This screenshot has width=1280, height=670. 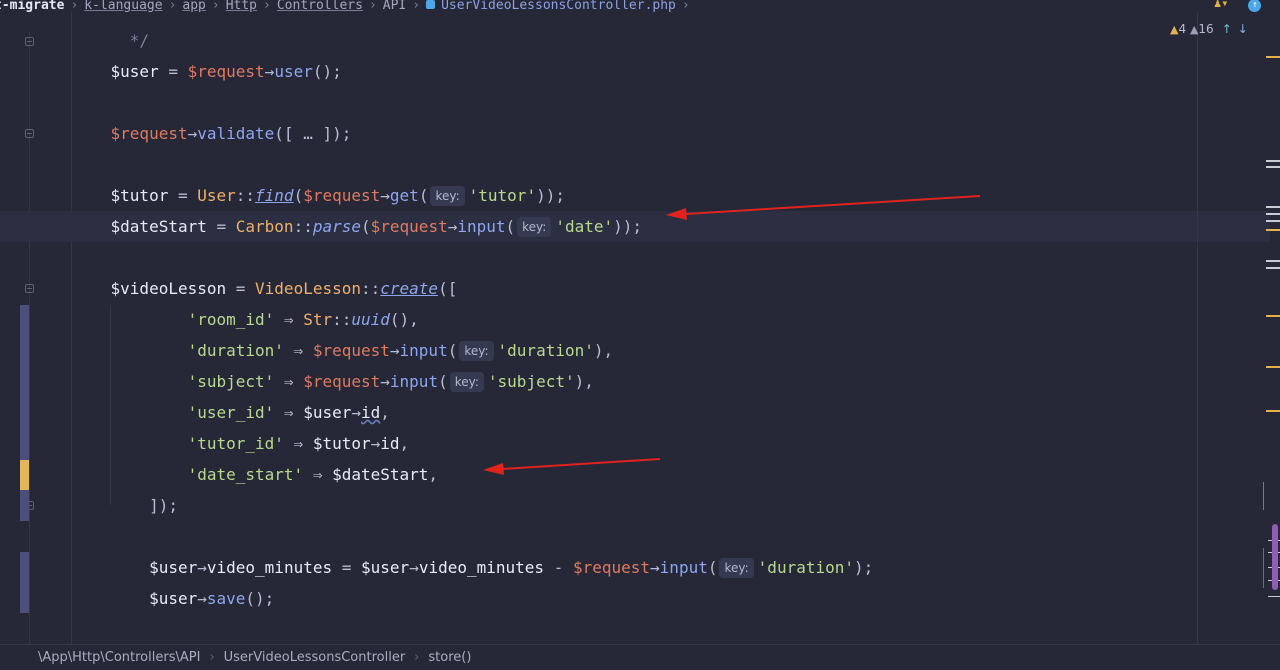 I want to click on breadcrumb-method: store(), so click(x=449, y=657).